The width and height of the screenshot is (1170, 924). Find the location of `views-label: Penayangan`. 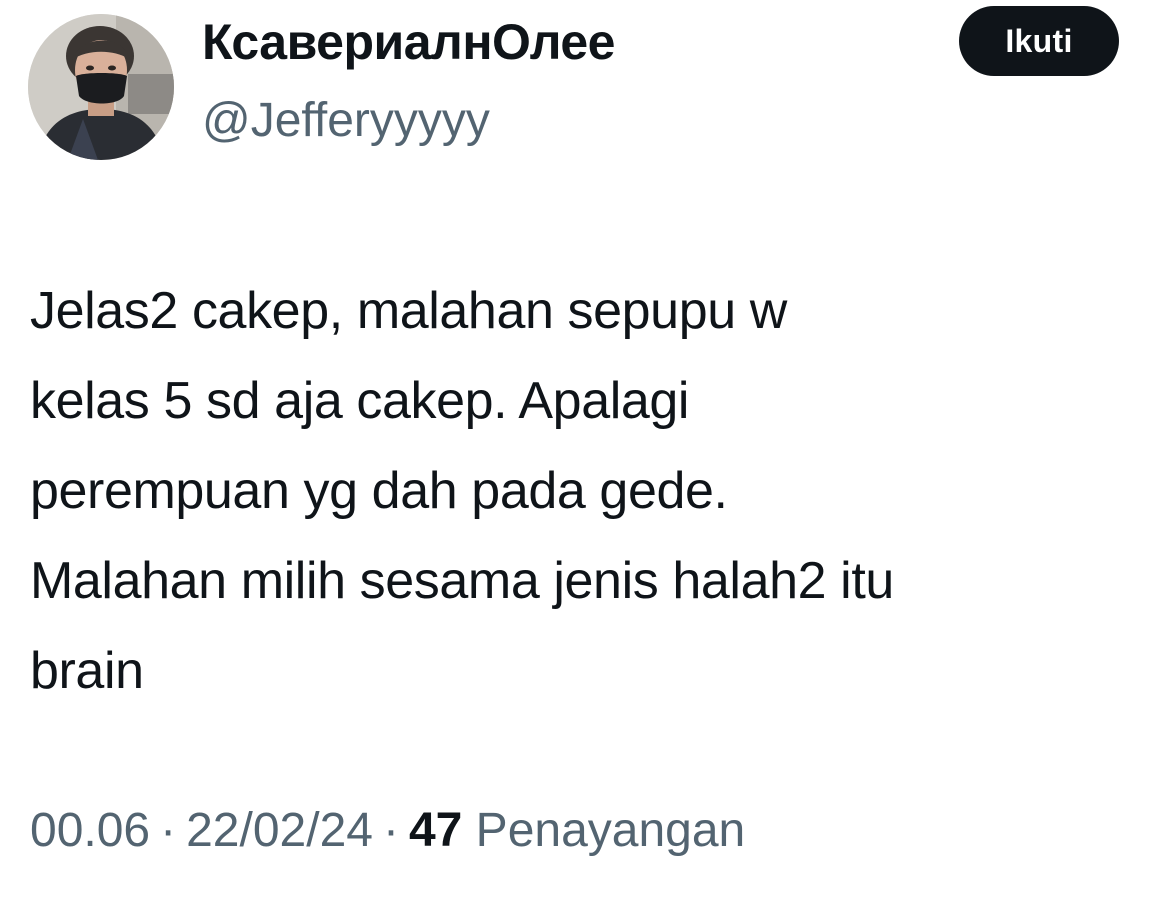

views-label: Penayangan is located at coordinates (611, 830).